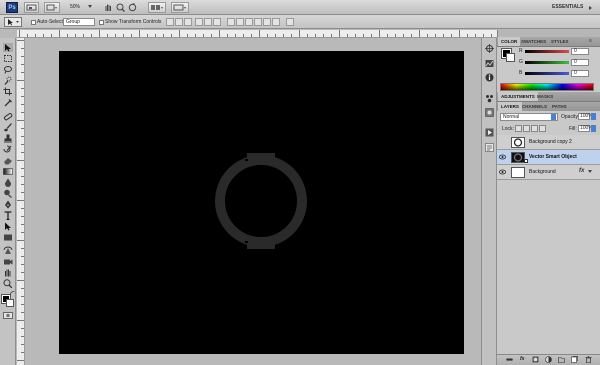  Describe the element at coordinates (290, 22) in the screenshot. I see `auto-align-icon` at that location.